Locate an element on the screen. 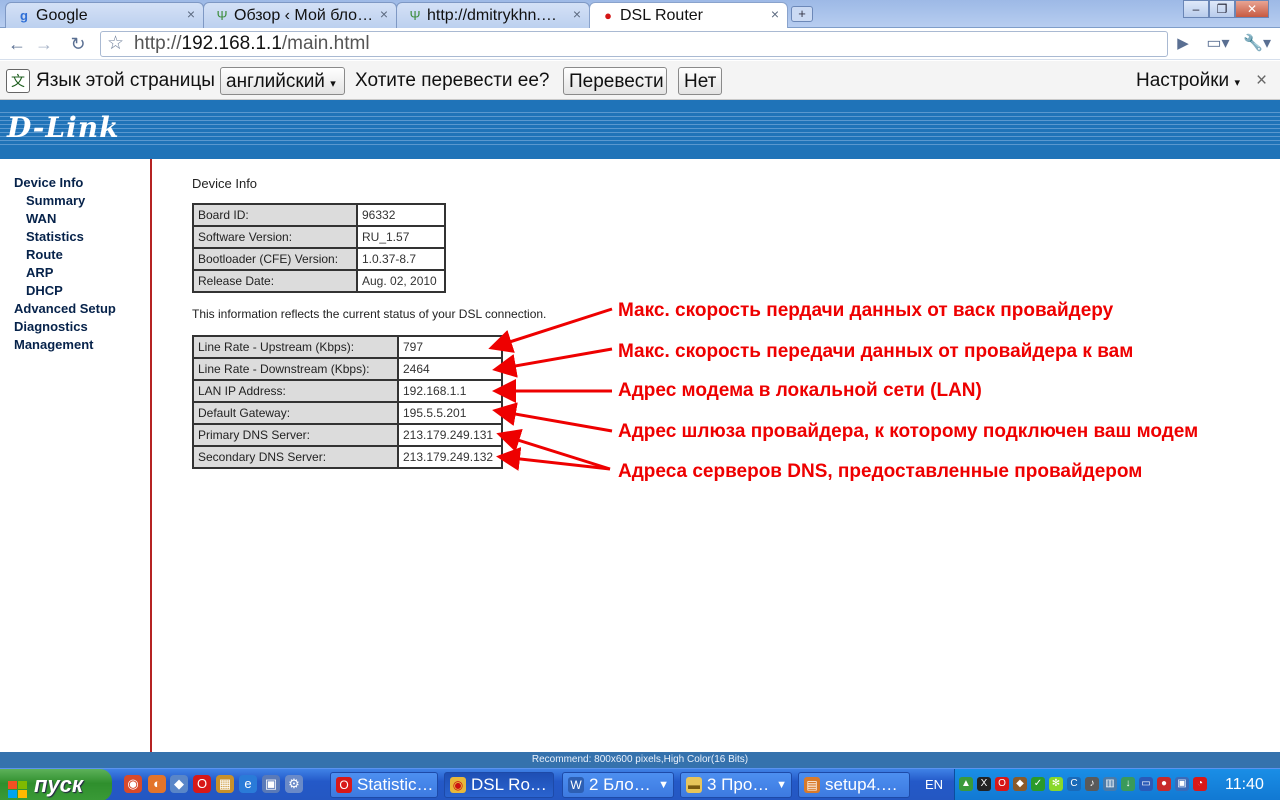 This screenshot has width=1280, height=800. start-label: пуск is located at coordinates (59, 784).